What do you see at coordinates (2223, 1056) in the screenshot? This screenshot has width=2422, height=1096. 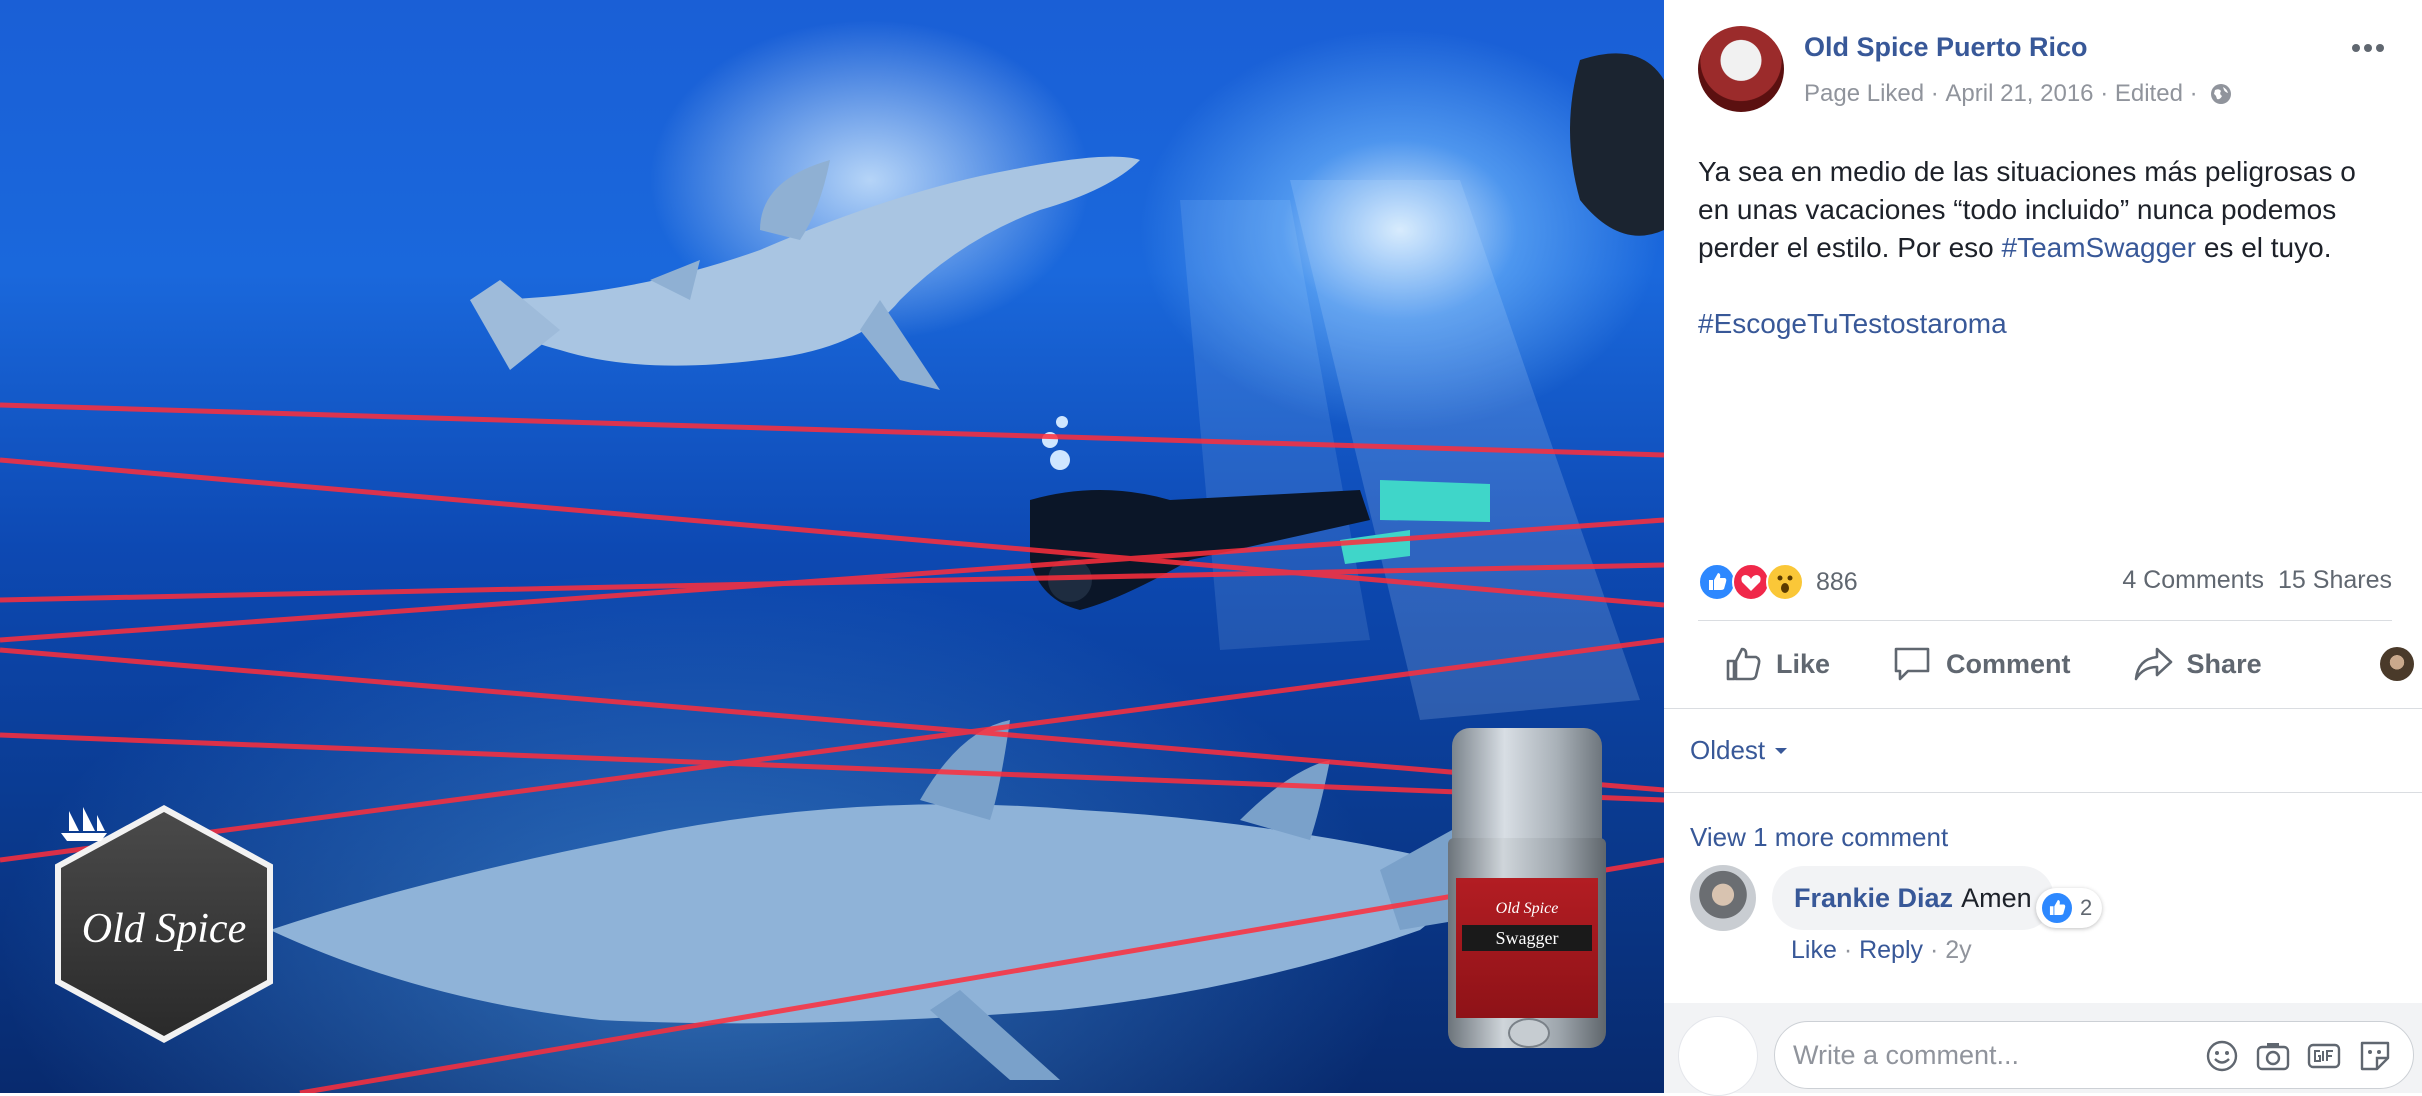 I see `emoji-icon` at bounding box center [2223, 1056].